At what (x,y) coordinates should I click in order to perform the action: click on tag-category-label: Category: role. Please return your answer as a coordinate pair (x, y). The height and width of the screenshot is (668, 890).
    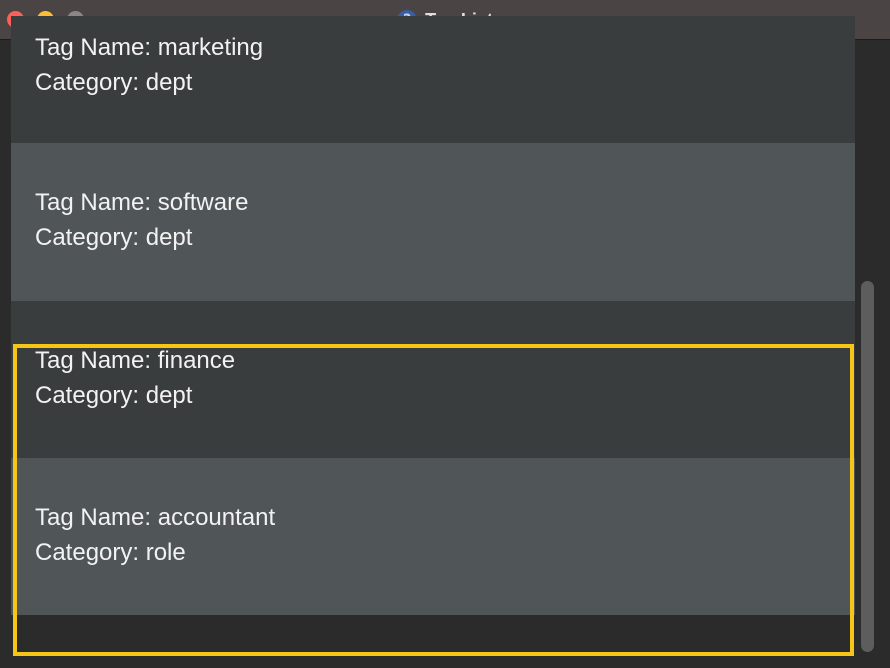
    Looking at the image, I should click on (110, 552).